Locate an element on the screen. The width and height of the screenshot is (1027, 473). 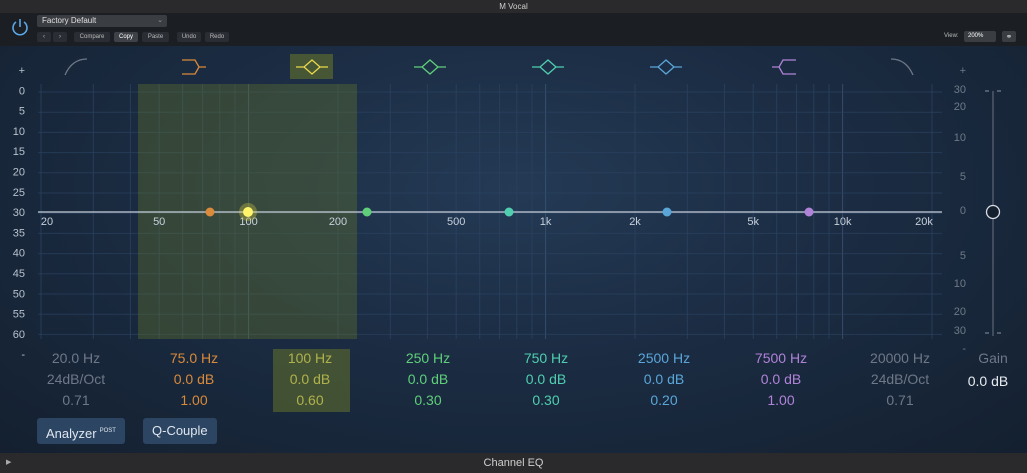
band-1-q: 0.71 is located at coordinates (76, 400).